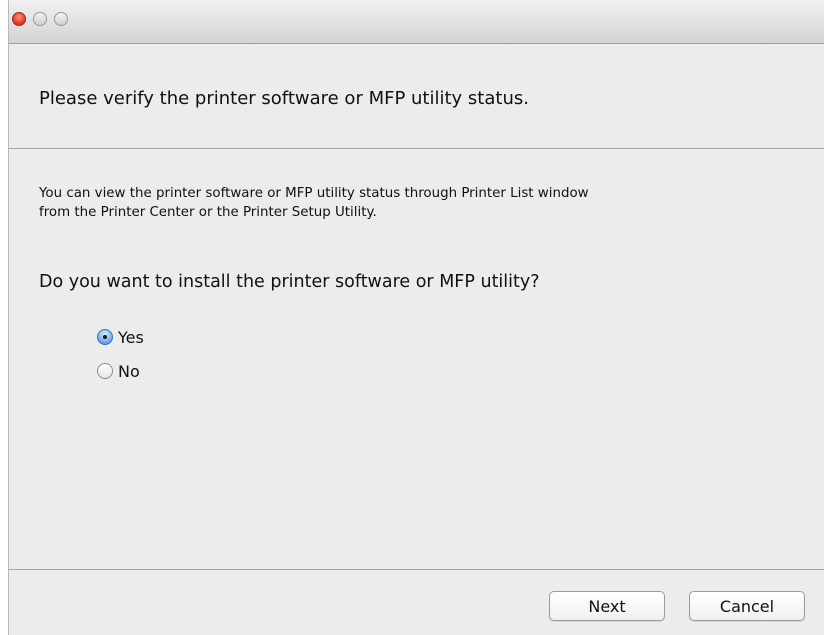  Describe the element at coordinates (747, 606) in the screenshot. I see `cancel-button: Cancel` at that location.